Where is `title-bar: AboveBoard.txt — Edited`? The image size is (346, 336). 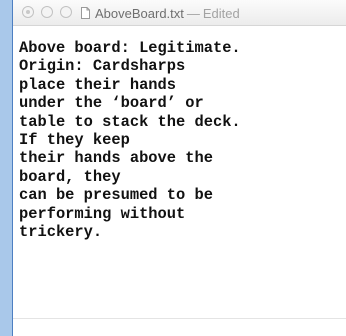 title-bar: AboveBoard.txt — Edited is located at coordinates (179, 13).